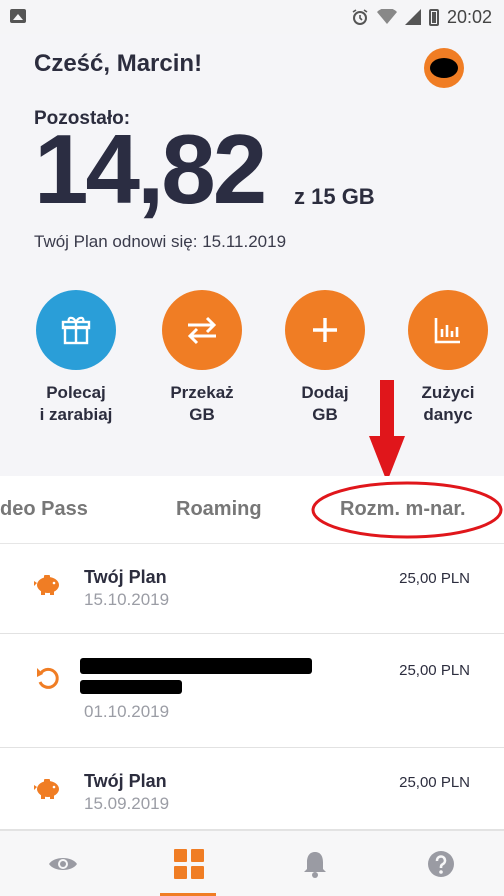 Image resolution: width=504 pixels, height=896 pixels. I want to click on alarm-icon, so click(360, 17).